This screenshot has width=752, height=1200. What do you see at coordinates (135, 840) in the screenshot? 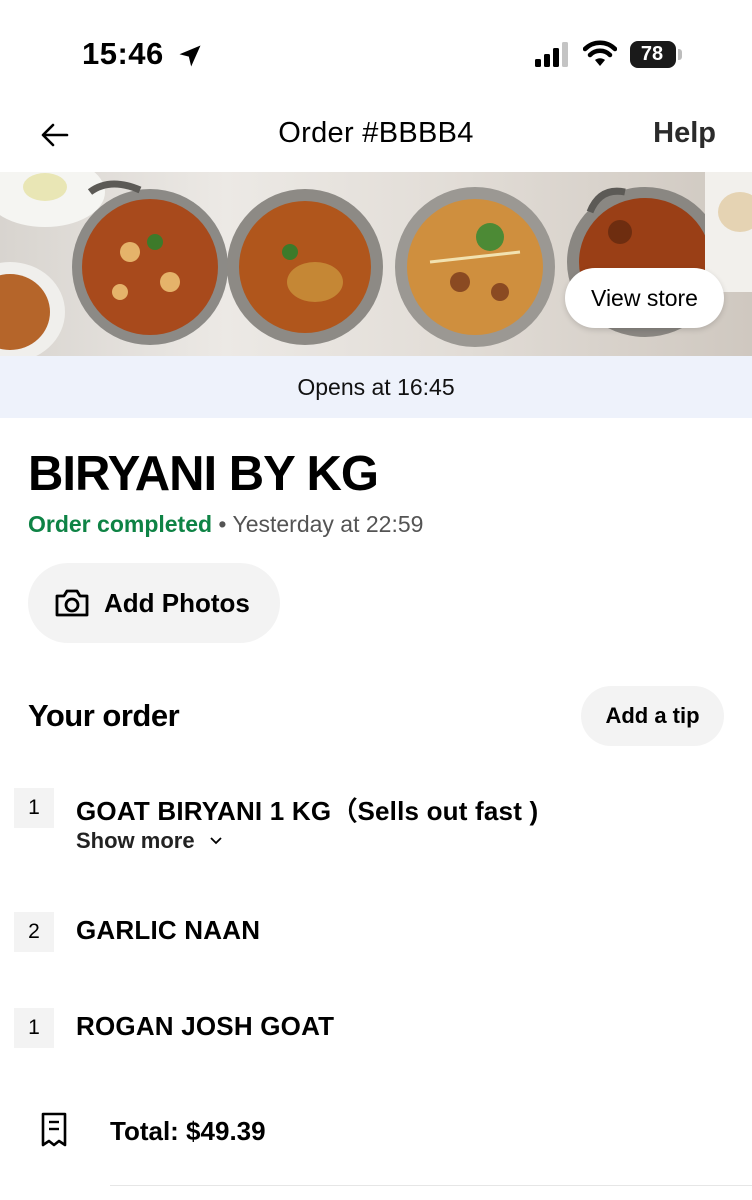
I see `show-more-label: Show more` at bounding box center [135, 840].